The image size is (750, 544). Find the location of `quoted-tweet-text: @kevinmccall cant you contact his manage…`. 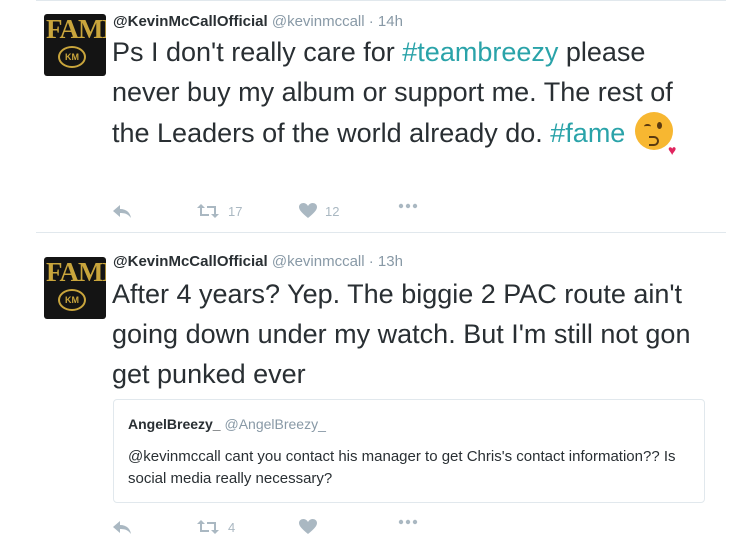

quoted-tweet-text: @kevinmccall cant you contact his manage… is located at coordinates (402, 467).